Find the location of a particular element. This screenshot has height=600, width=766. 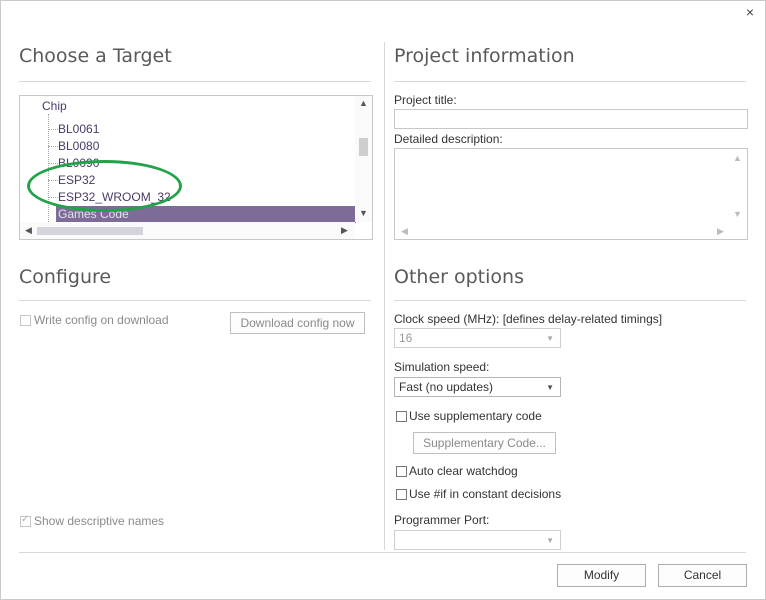

simulation-speed-select: Fast (no updates) ▼ is located at coordinates (477, 387).